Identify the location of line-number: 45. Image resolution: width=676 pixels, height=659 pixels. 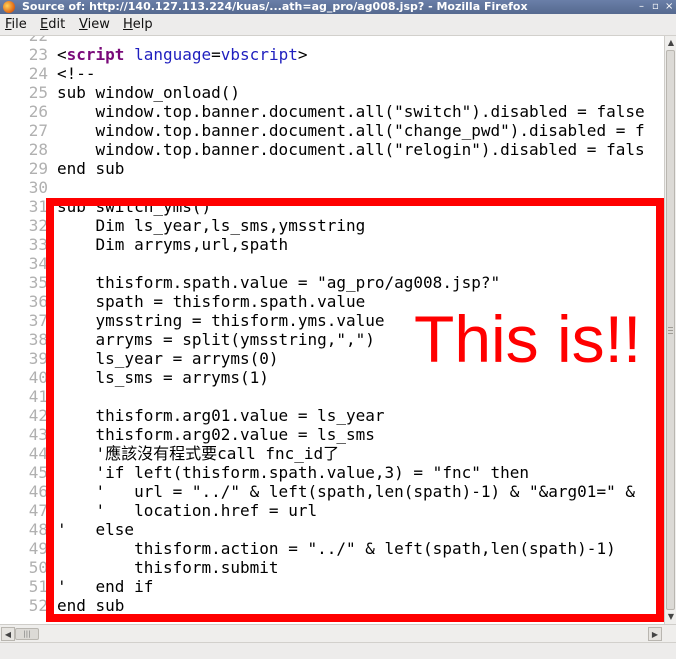
(38, 472).